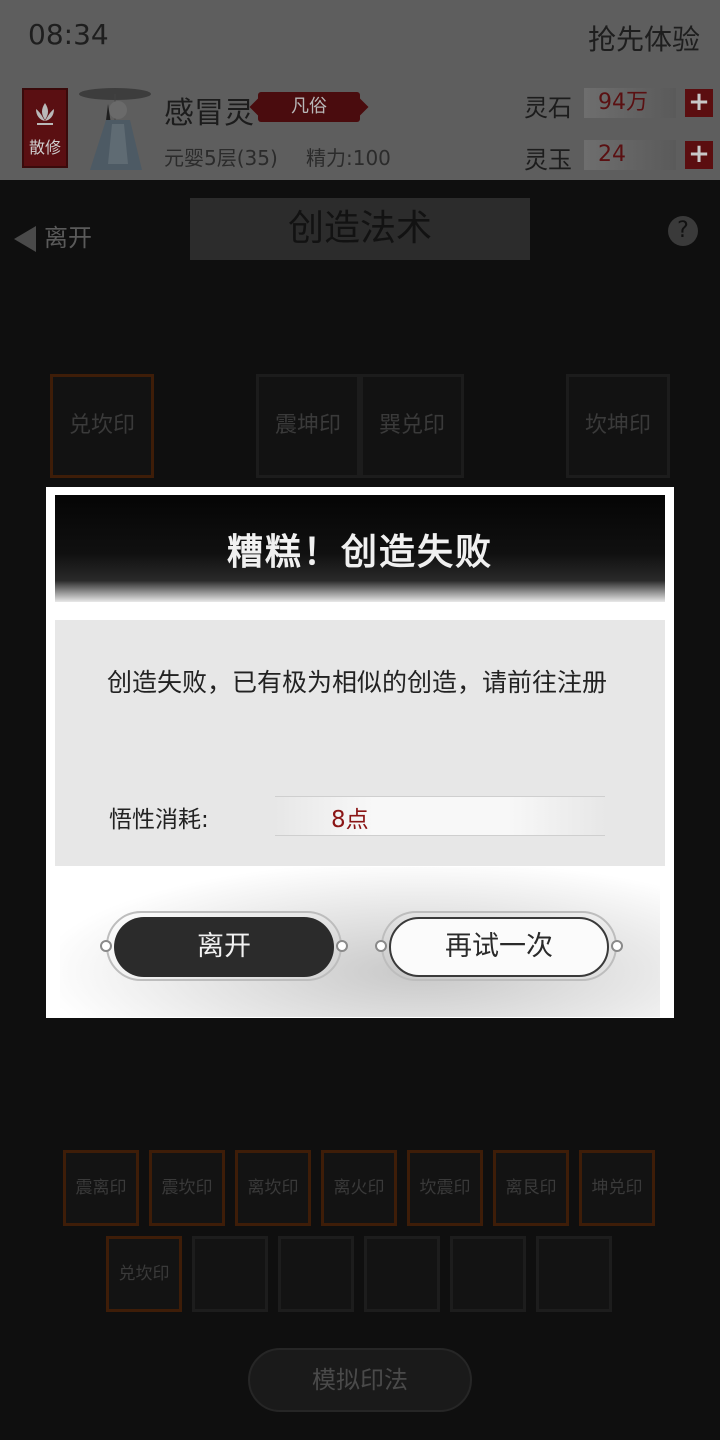 Image resolution: width=720 pixels, height=1440 pixels. What do you see at coordinates (221, 158) in the screenshot?
I see `cultivation-level: 元婴5层(35)` at bounding box center [221, 158].